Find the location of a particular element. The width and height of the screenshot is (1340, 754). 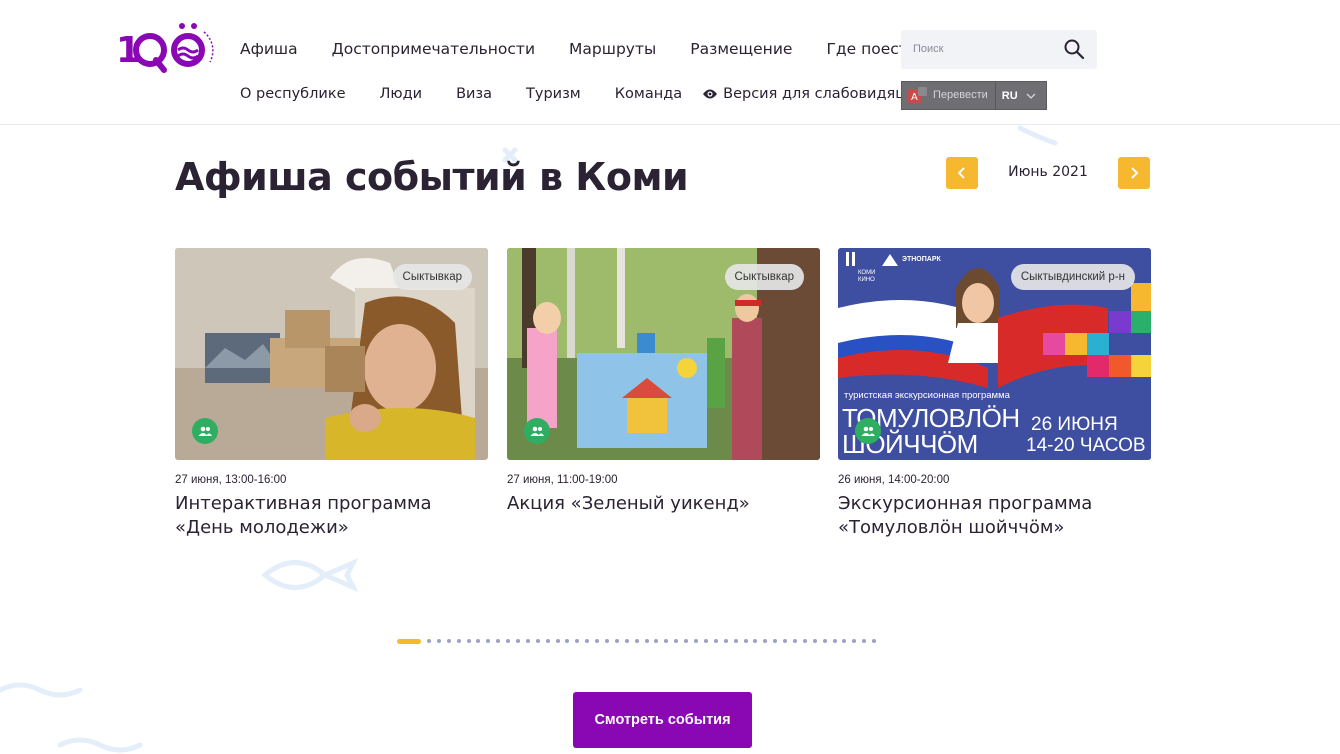

event-date: 27 июня, 11:00-19:00 is located at coordinates (562, 480).